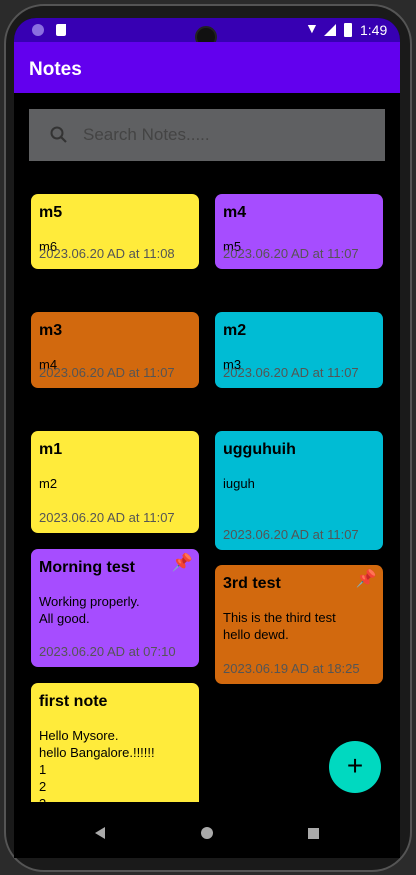 The image size is (416, 875). I want to click on add-note-button: +, so click(355, 767).